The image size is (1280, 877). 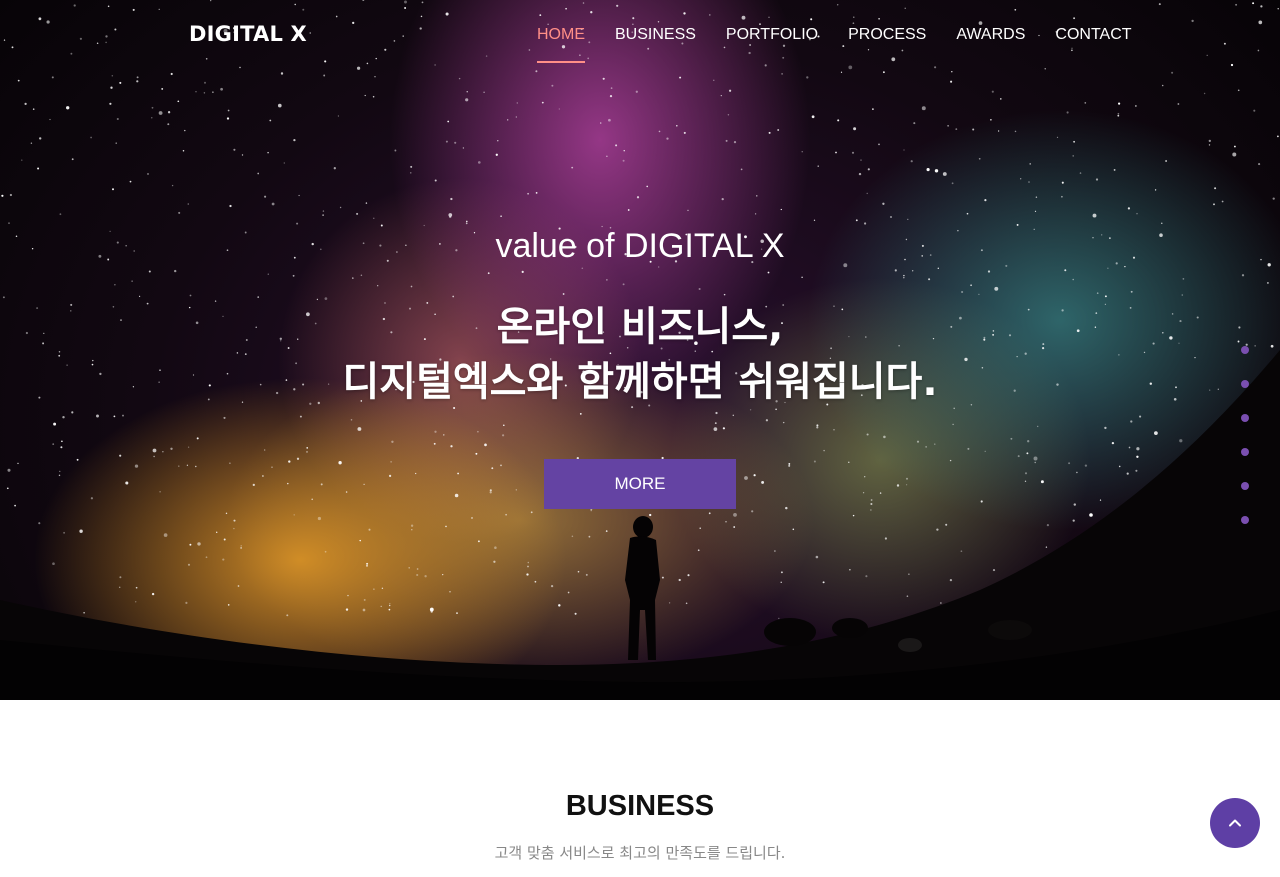 What do you see at coordinates (1093, 45) in the screenshot?
I see `nav-contact: CONTACT` at bounding box center [1093, 45].